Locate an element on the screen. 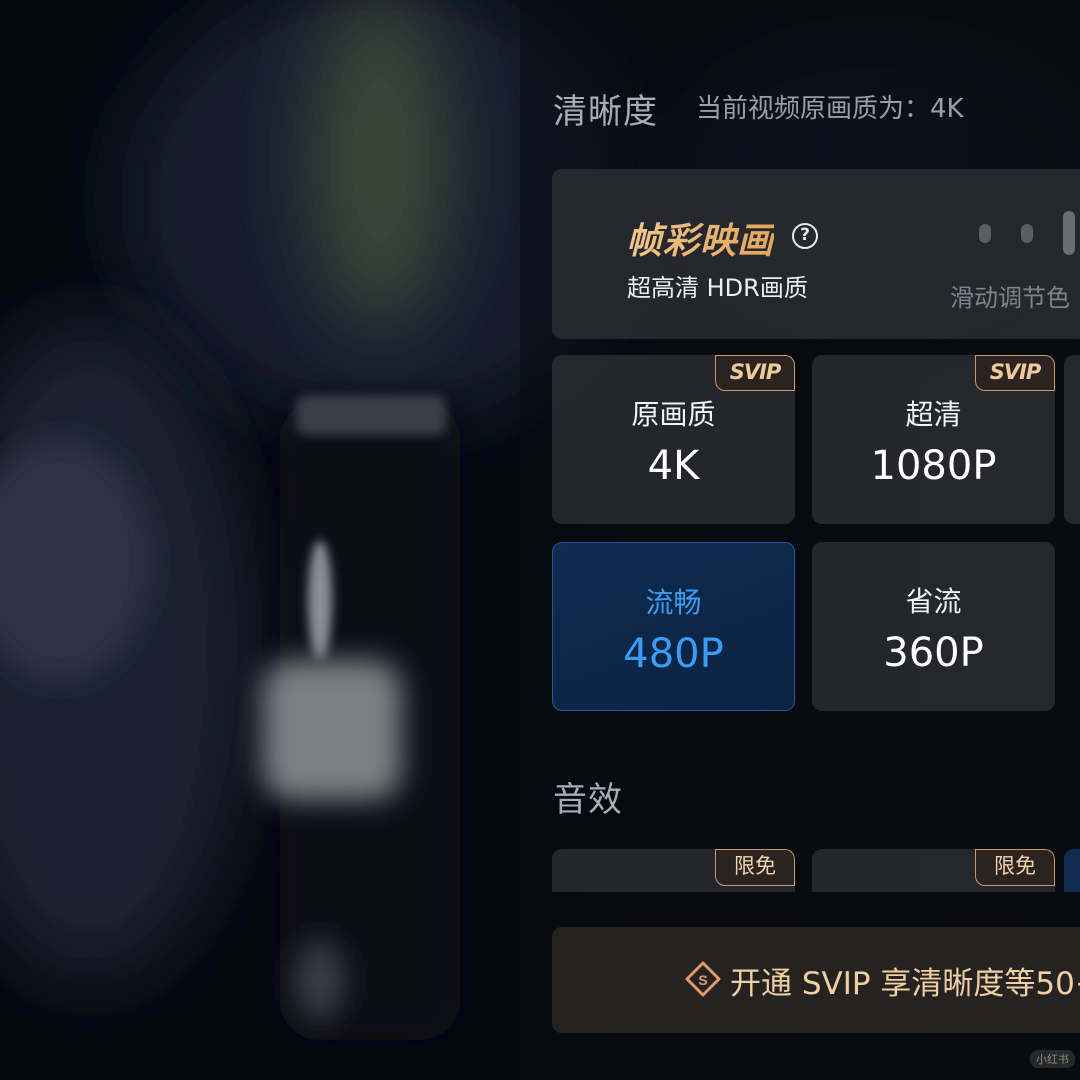  svip-diamond-icon: S is located at coordinates (703, 979).